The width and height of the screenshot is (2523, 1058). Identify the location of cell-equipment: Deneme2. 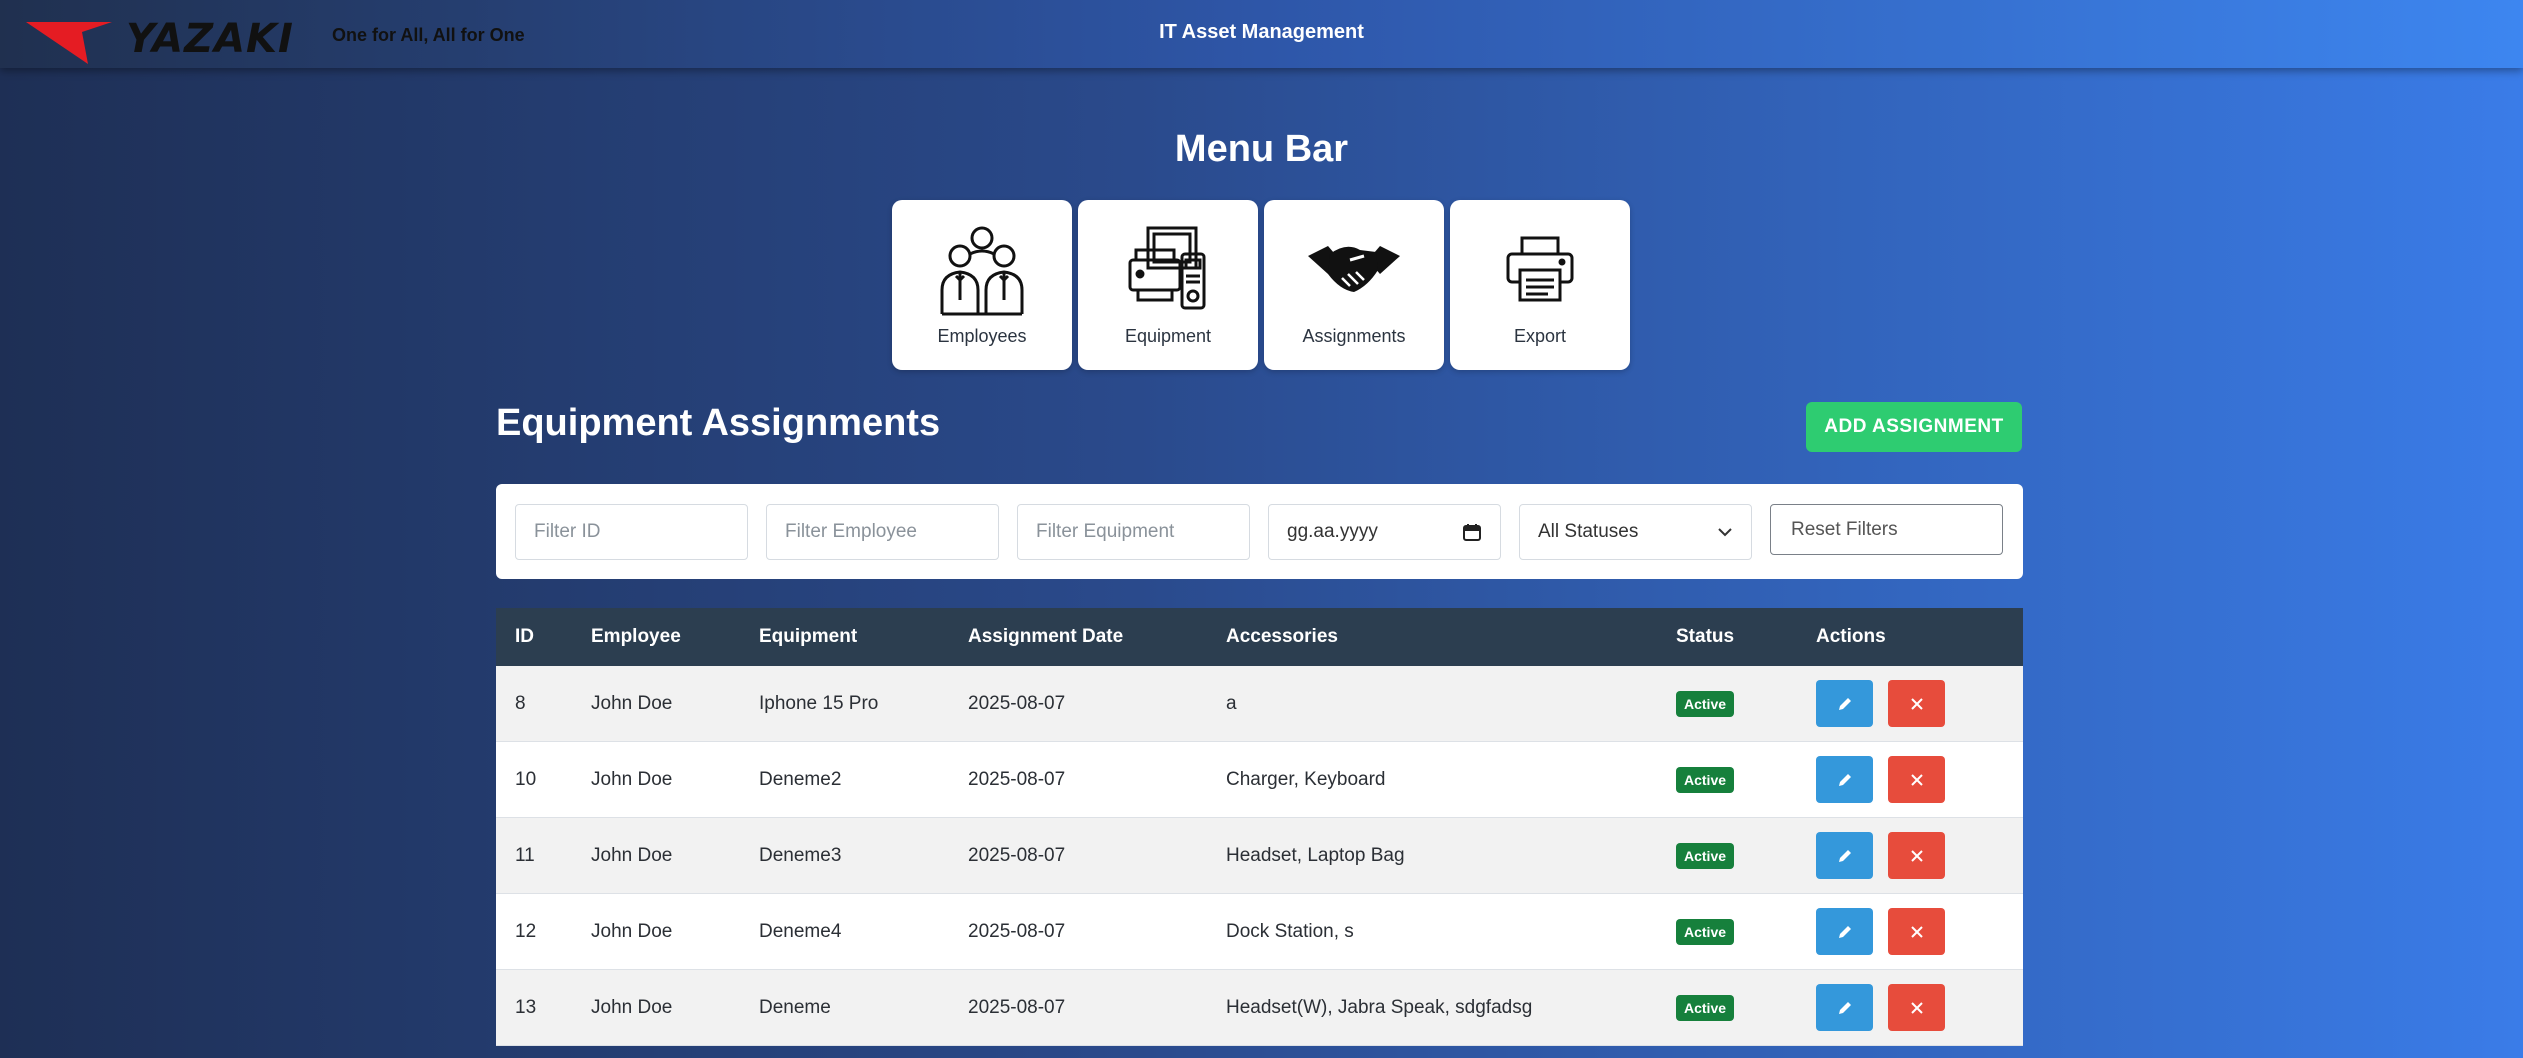
(800, 779).